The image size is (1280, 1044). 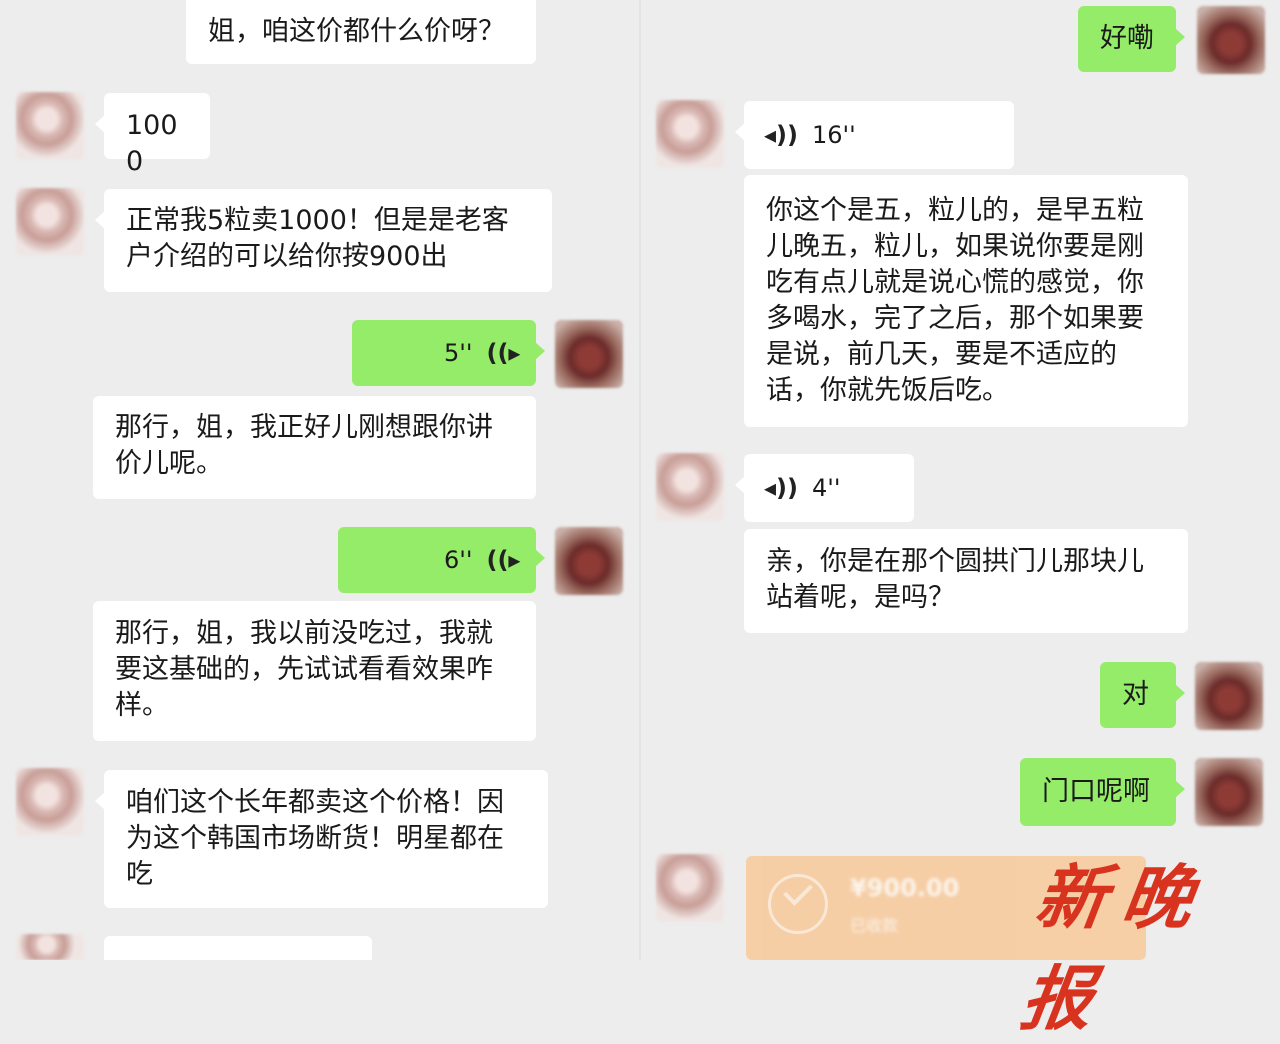 What do you see at coordinates (458, 353) in the screenshot?
I see `voice-duration: 5''` at bounding box center [458, 353].